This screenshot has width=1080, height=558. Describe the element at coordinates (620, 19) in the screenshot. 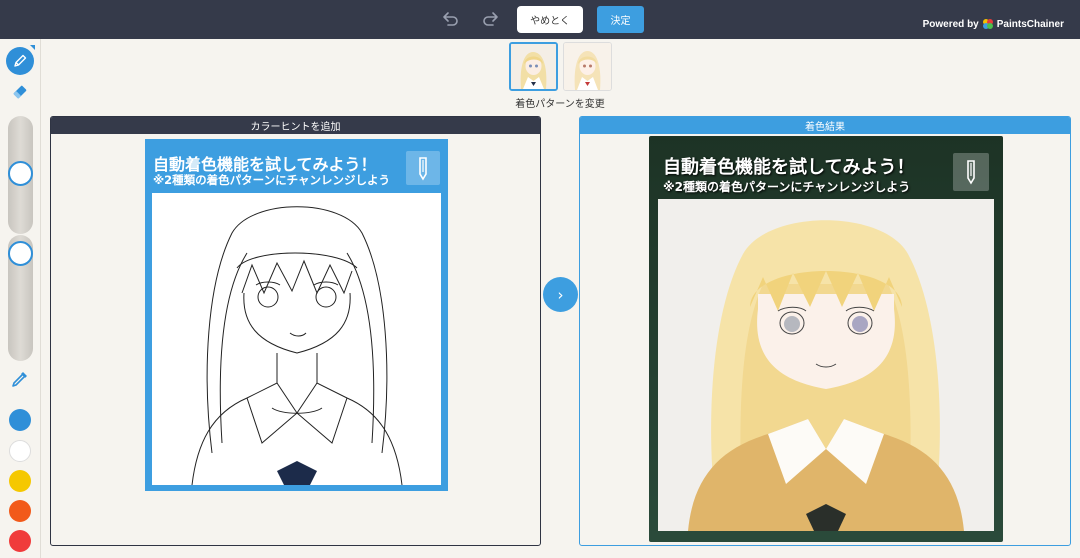

I see `confirm-button: 決定` at that location.